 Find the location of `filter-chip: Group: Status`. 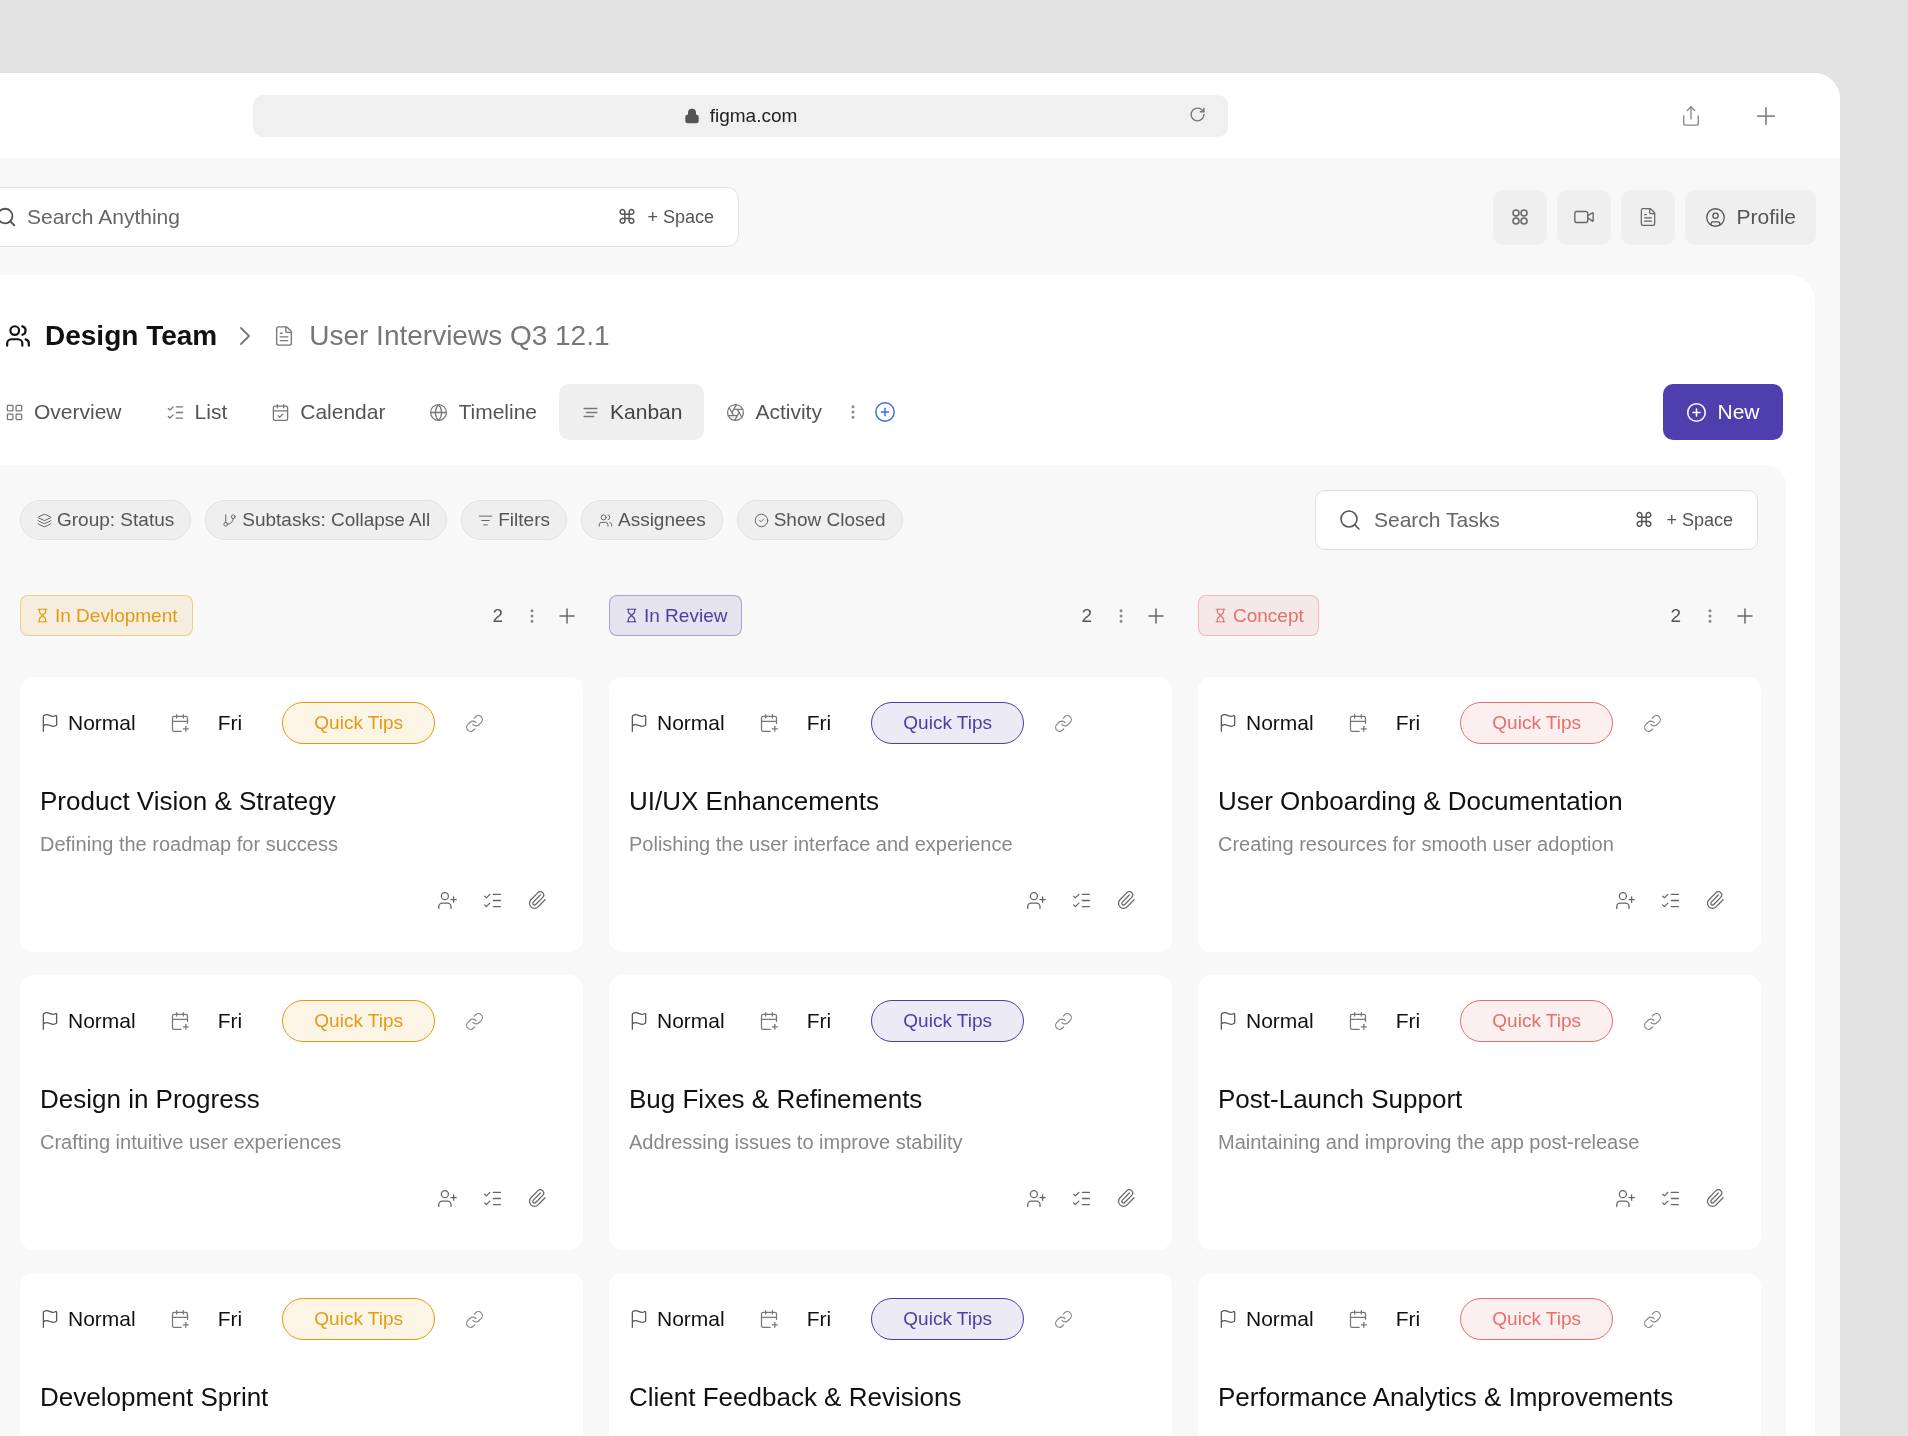

filter-chip: Group: Status is located at coordinates (106, 520).